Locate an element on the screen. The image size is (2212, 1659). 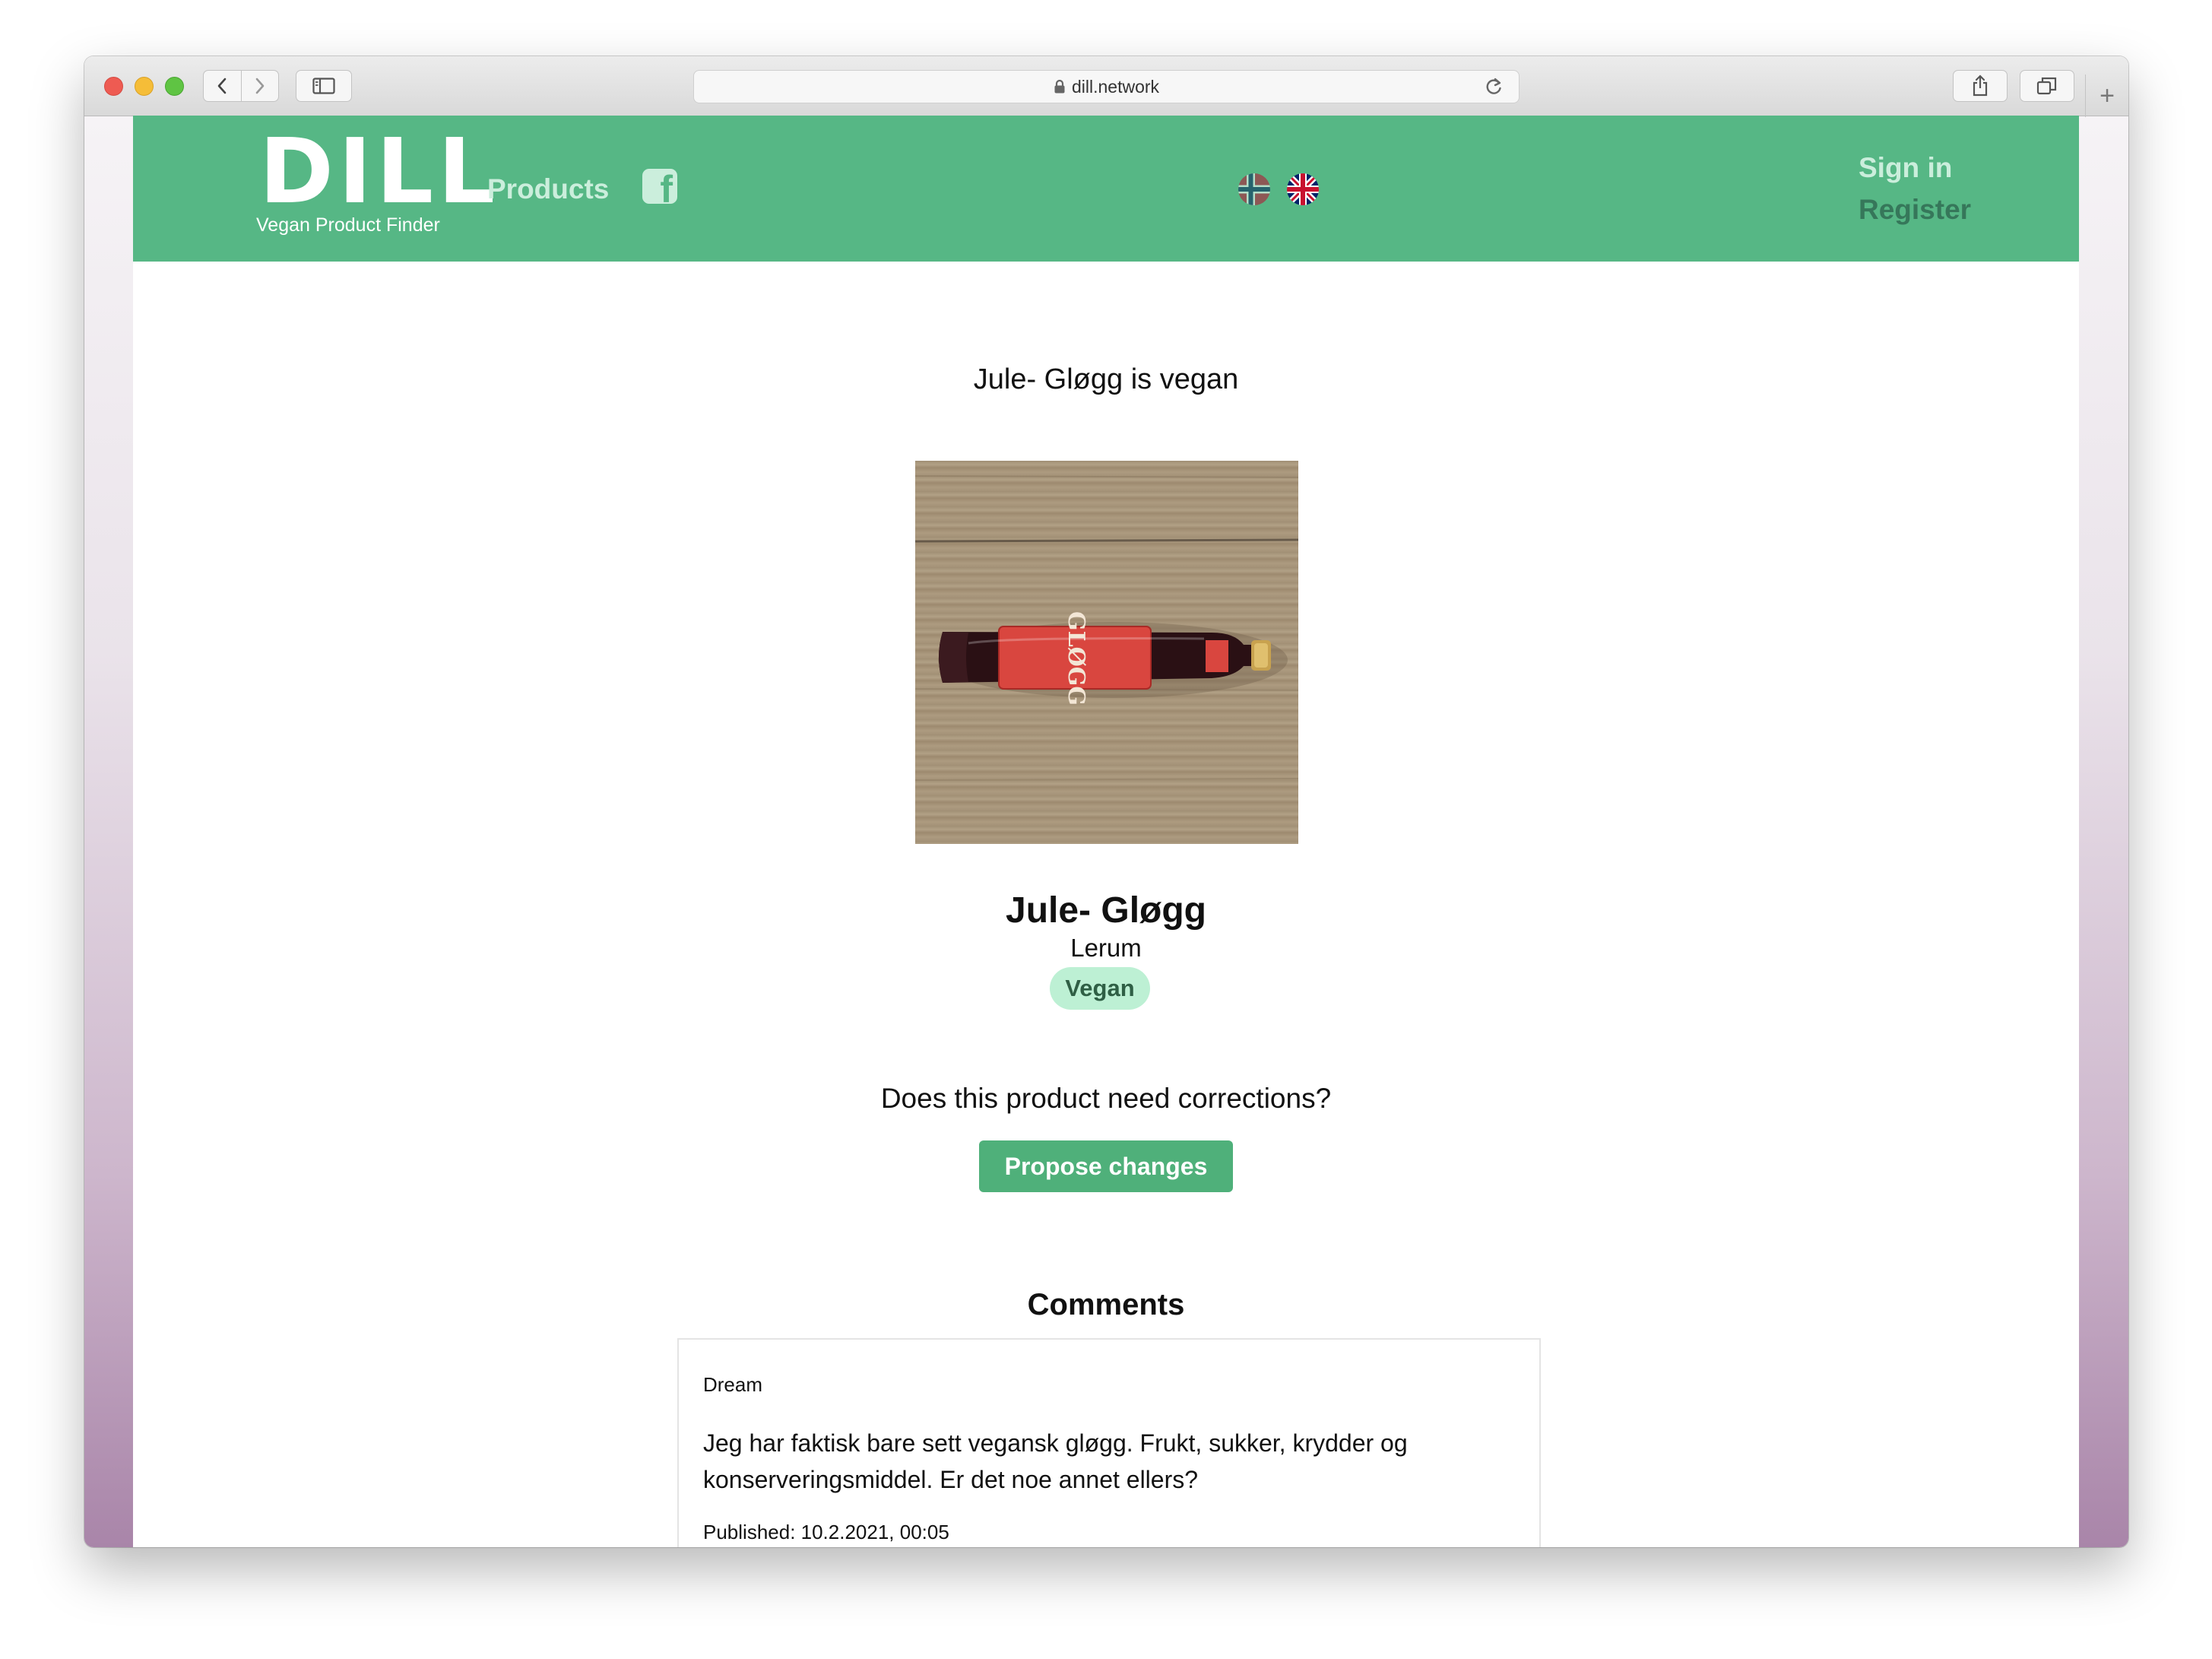
address-bar: dill.network is located at coordinates (1106, 86).